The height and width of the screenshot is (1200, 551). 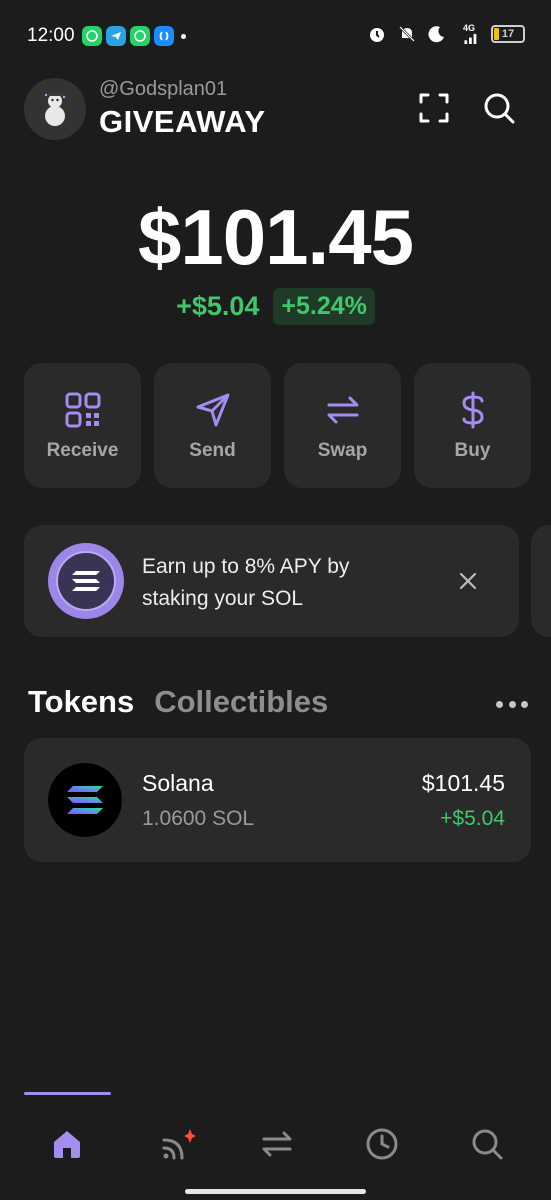 What do you see at coordinates (275, 111) in the screenshot?
I see `wallet-header: @Godsplan01 GIVEAWAY` at bounding box center [275, 111].